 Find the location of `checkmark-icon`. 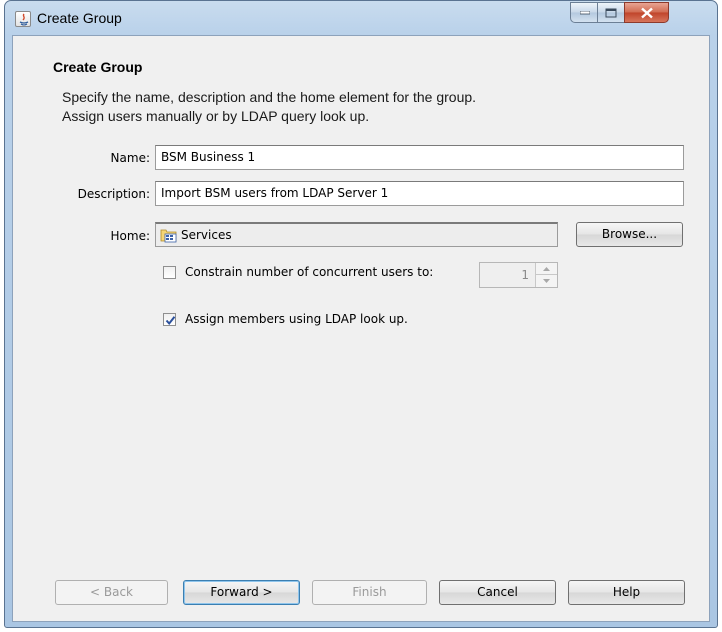

checkmark-icon is located at coordinates (170, 321).